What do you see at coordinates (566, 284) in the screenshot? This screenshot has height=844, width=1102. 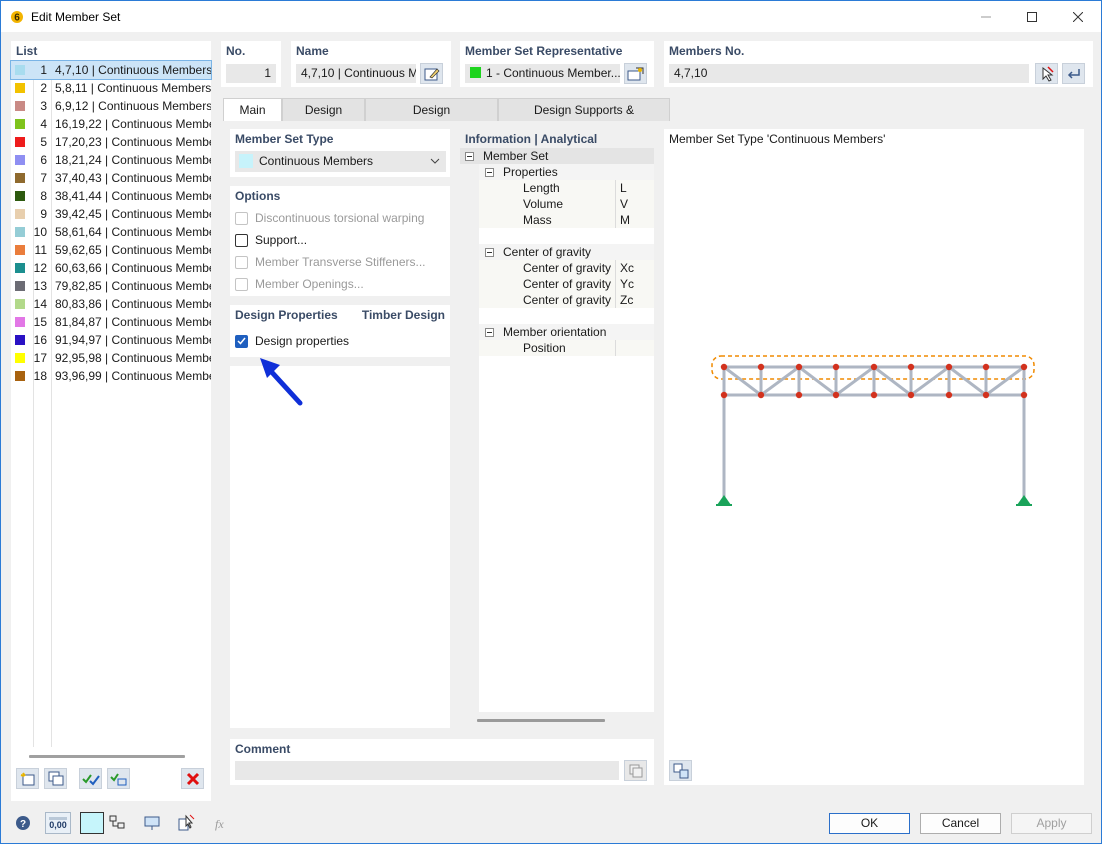 I see `tree-row: Center of gravity Yc` at bounding box center [566, 284].